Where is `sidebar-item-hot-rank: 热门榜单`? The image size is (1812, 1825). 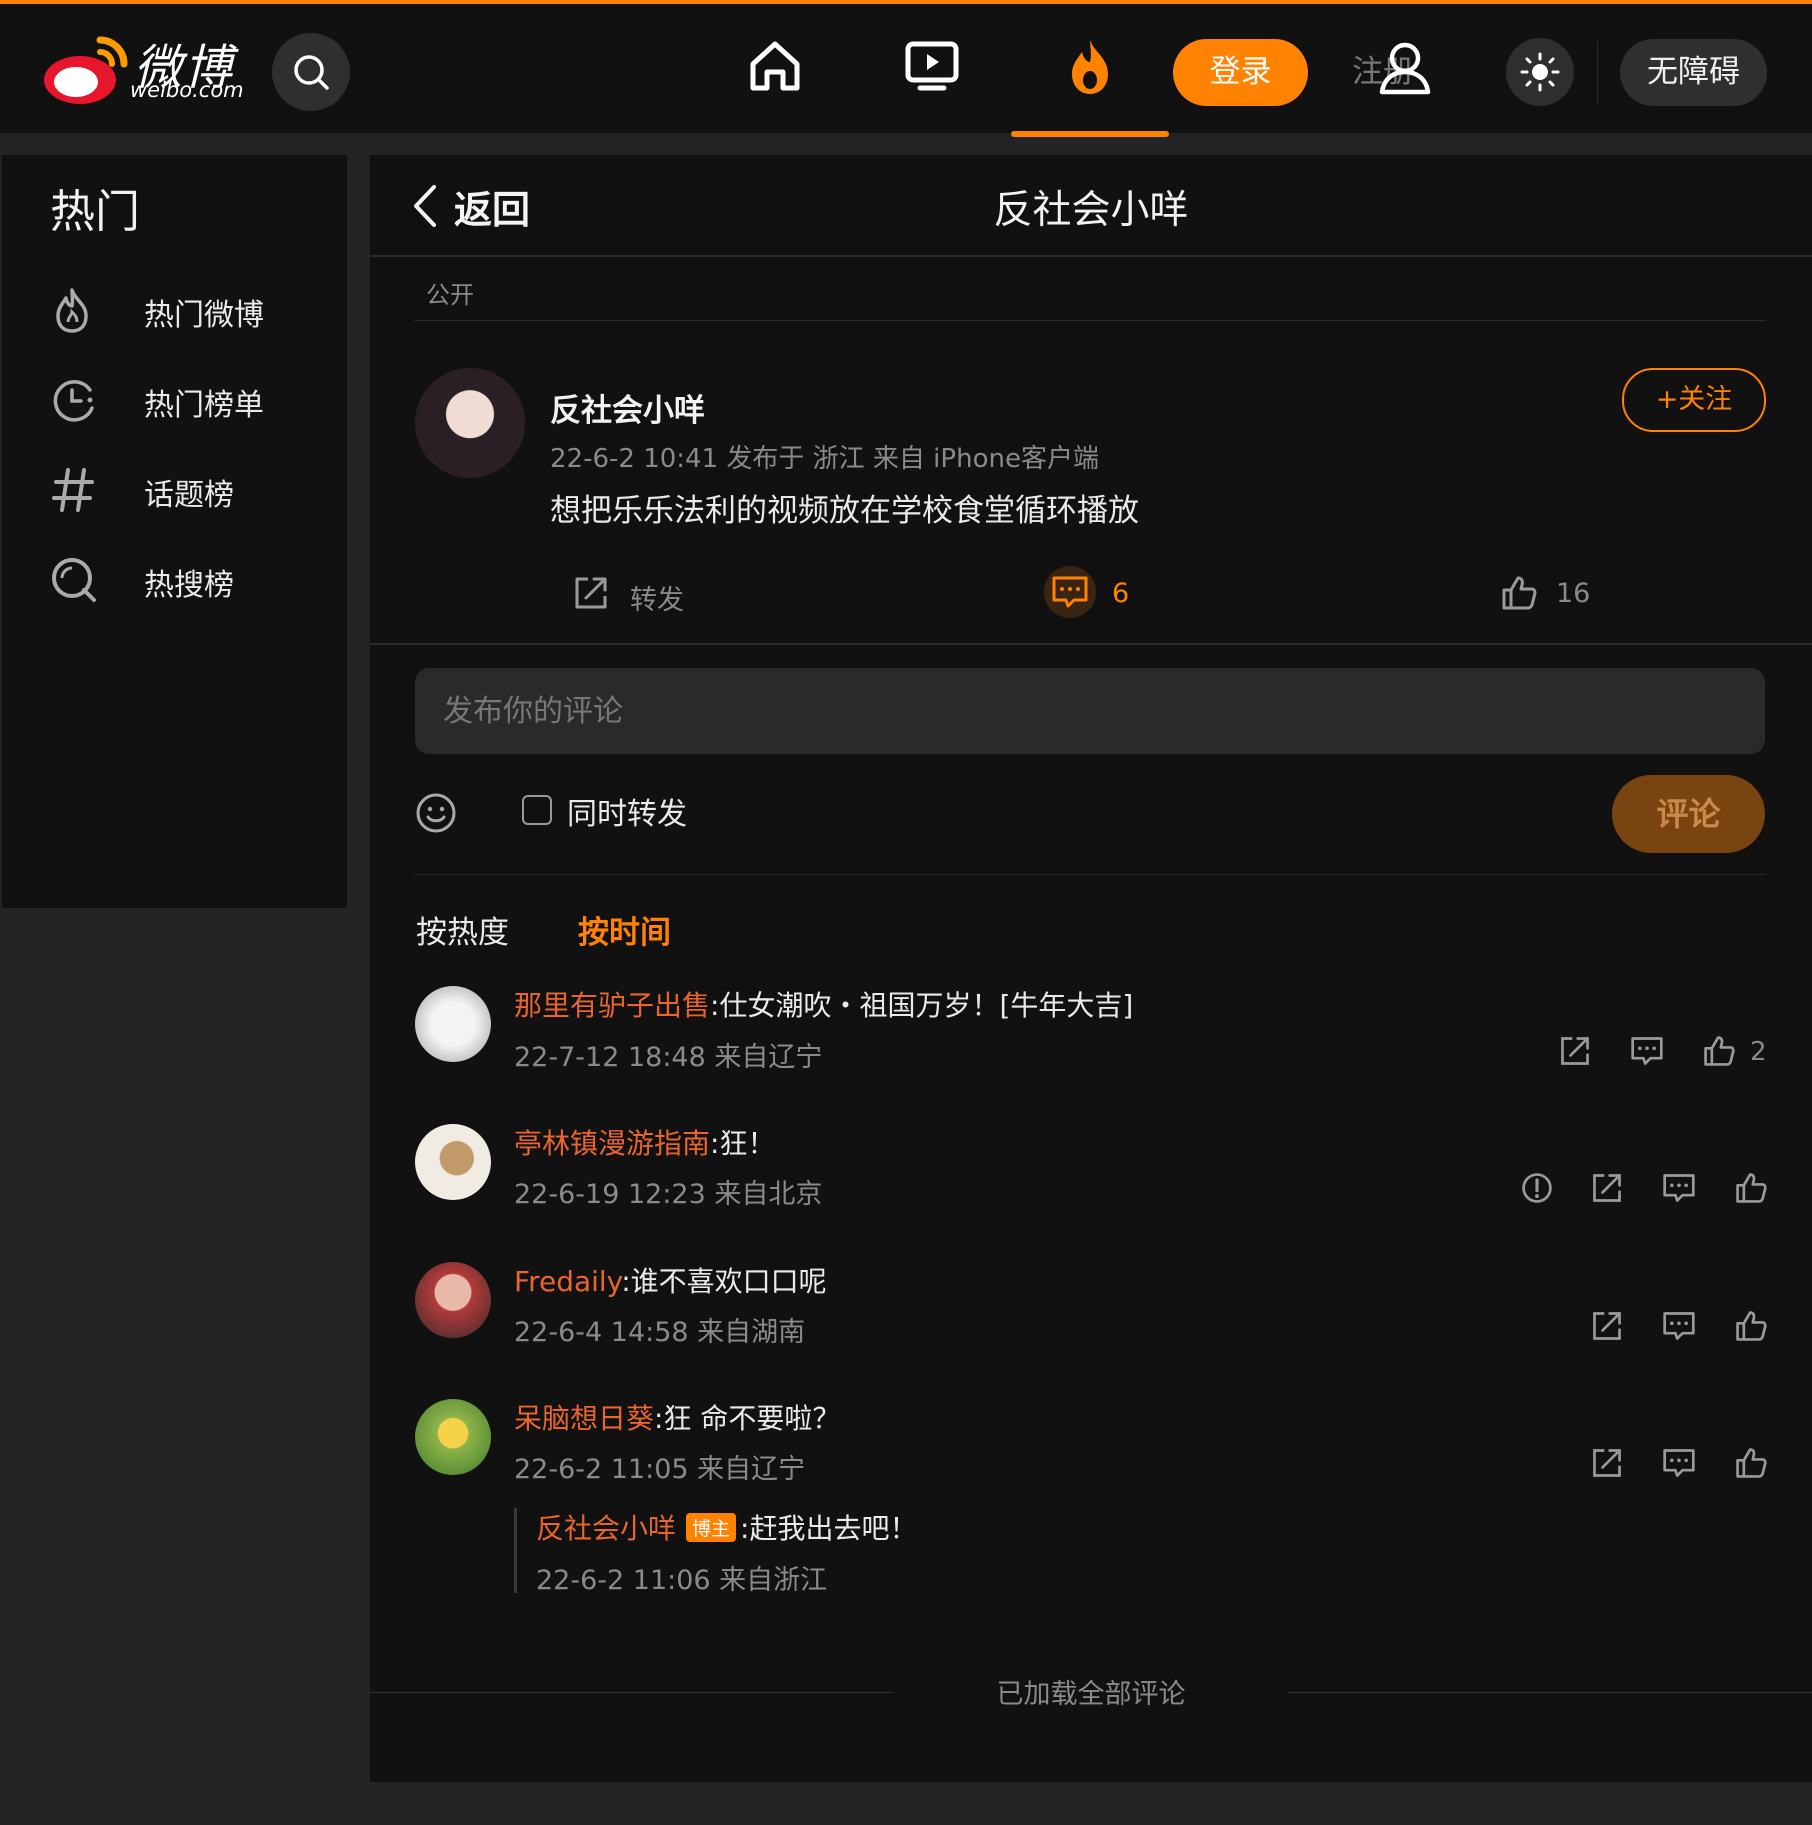 sidebar-item-hot-rank: 热门榜单 is located at coordinates (195, 400).